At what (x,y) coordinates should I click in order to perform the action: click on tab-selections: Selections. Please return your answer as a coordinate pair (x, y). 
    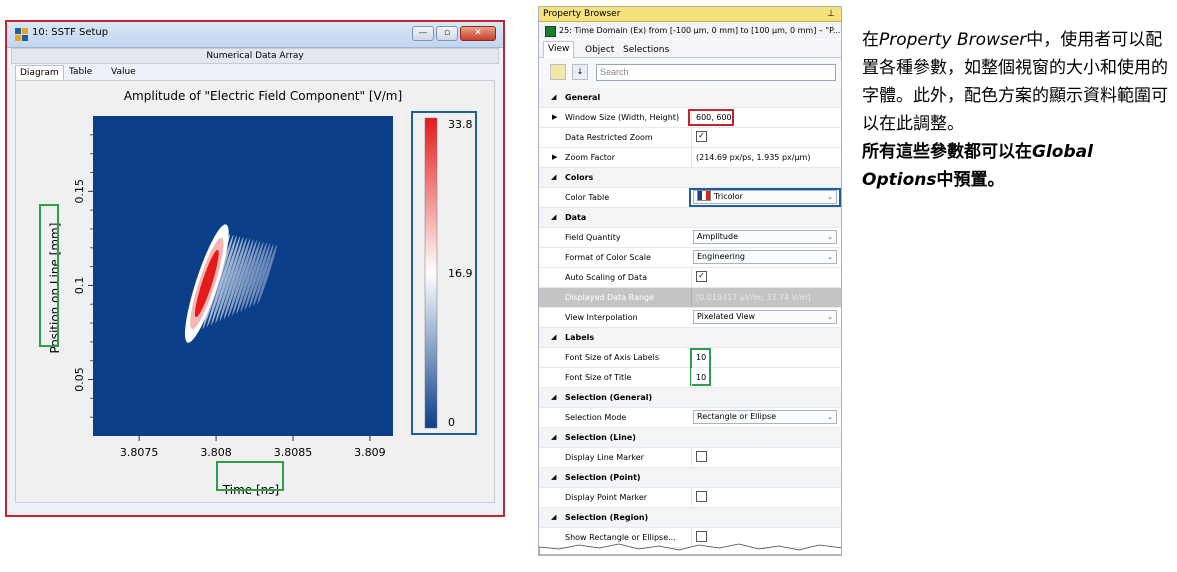
    Looking at the image, I should click on (646, 50).